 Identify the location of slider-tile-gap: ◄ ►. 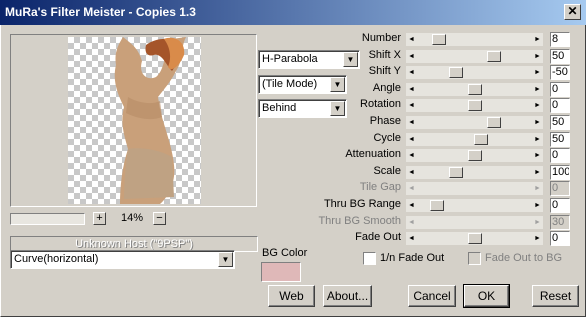
(474, 188).